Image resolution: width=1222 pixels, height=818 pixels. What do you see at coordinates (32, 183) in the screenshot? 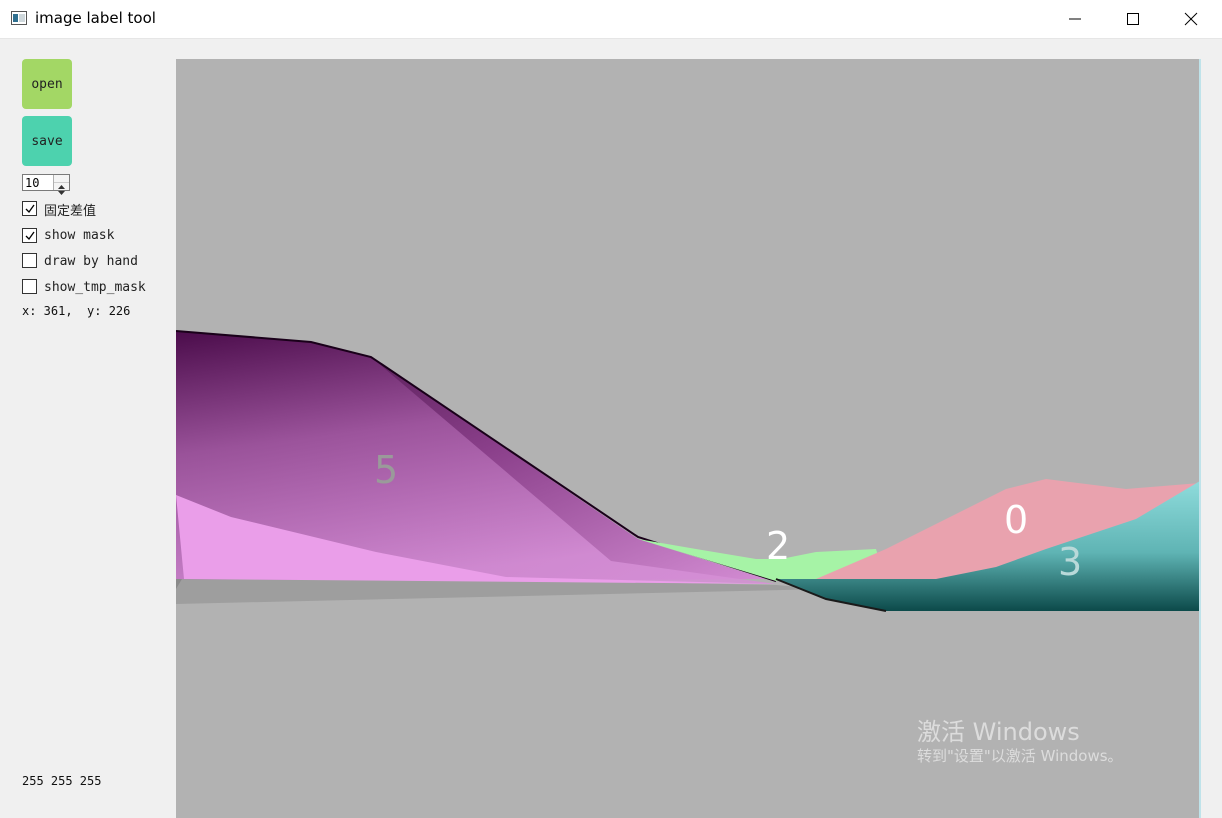
I see `spinbox-value: 10` at bounding box center [32, 183].